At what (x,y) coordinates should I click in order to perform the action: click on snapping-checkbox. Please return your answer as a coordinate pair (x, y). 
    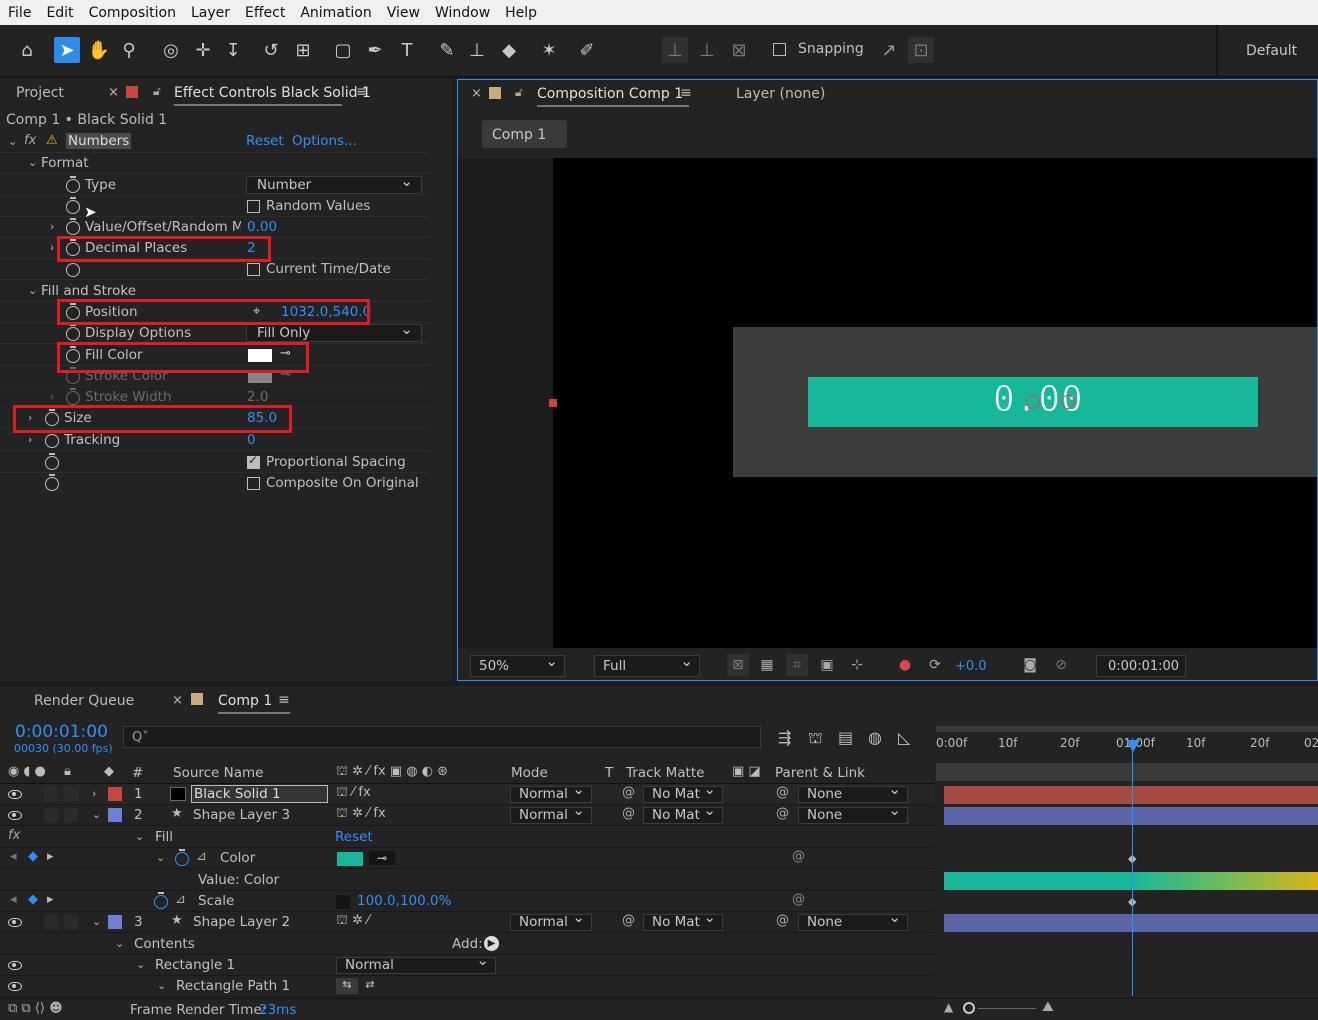
    Looking at the image, I should click on (779, 49).